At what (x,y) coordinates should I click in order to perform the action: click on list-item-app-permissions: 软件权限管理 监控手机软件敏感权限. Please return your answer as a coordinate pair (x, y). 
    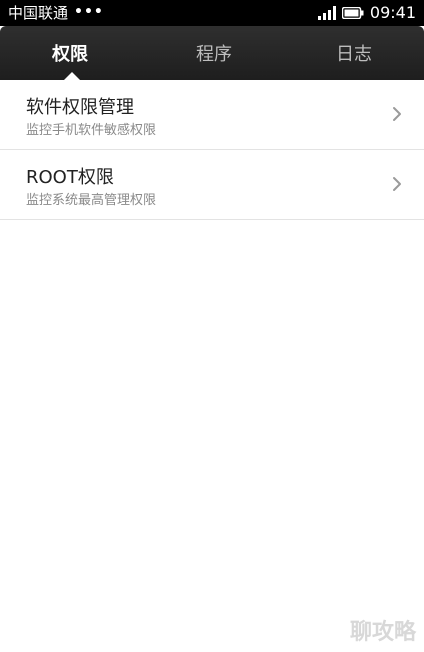
    Looking at the image, I should click on (212, 115).